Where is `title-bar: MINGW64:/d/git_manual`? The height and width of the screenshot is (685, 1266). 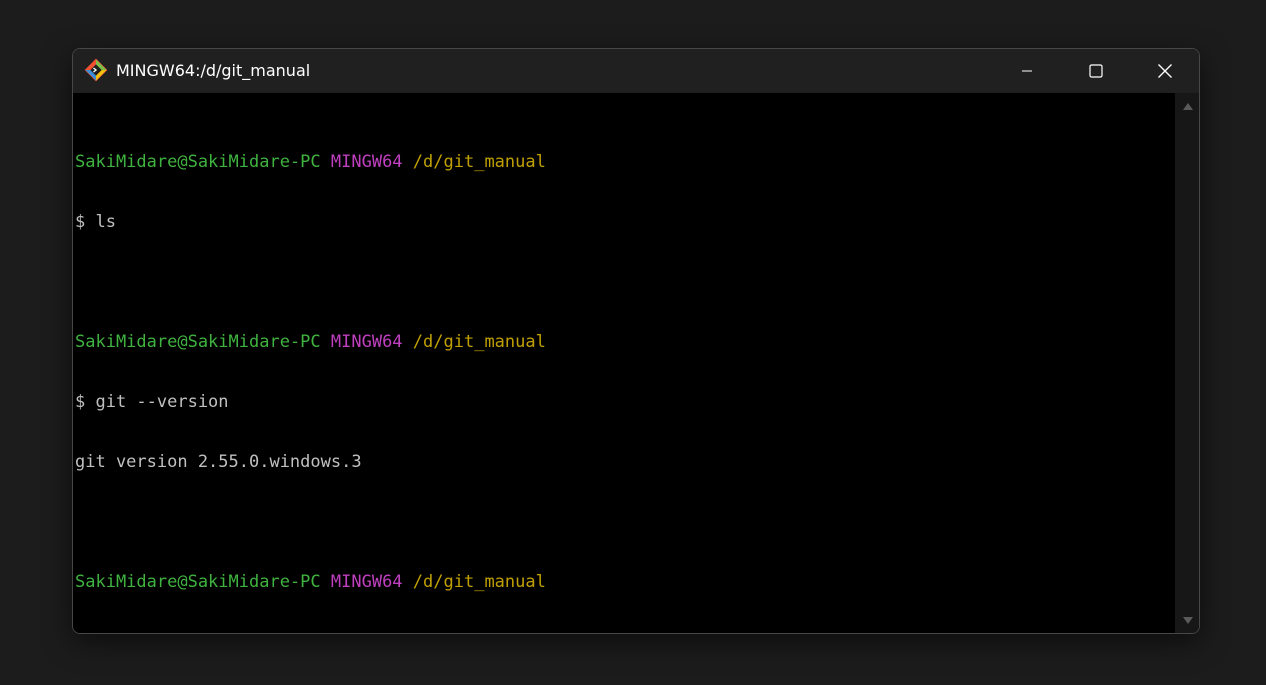 title-bar: MINGW64:/d/git_manual is located at coordinates (636, 71).